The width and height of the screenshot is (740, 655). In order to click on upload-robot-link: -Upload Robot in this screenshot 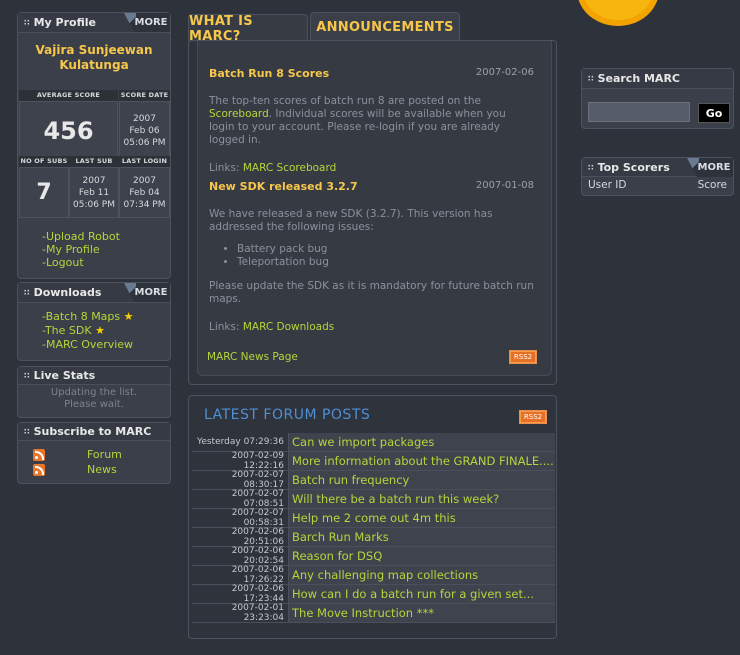, I will do `click(81, 236)`.